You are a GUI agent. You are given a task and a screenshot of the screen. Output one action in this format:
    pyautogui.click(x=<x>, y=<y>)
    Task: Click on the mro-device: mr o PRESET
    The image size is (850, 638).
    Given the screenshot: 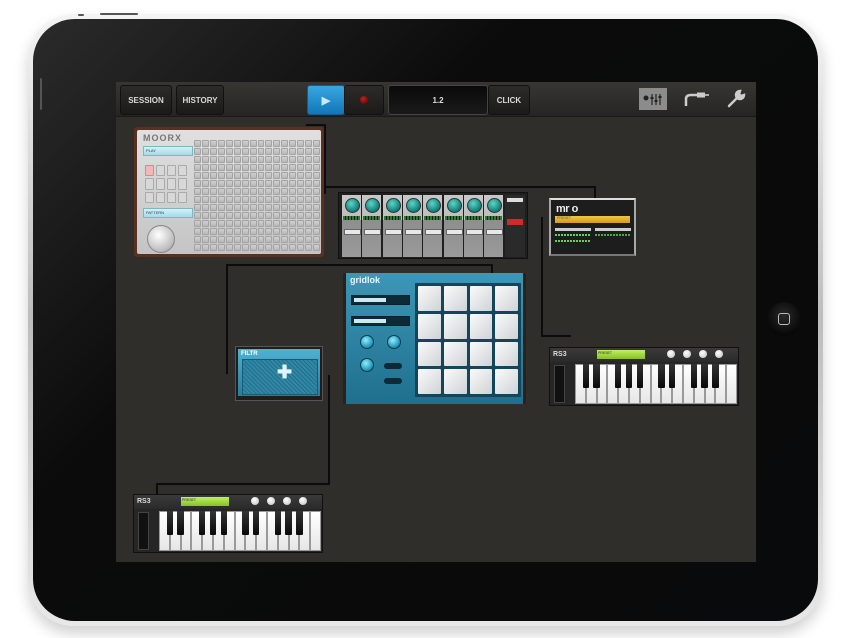 What is the action you would take?
    pyautogui.click(x=592, y=227)
    